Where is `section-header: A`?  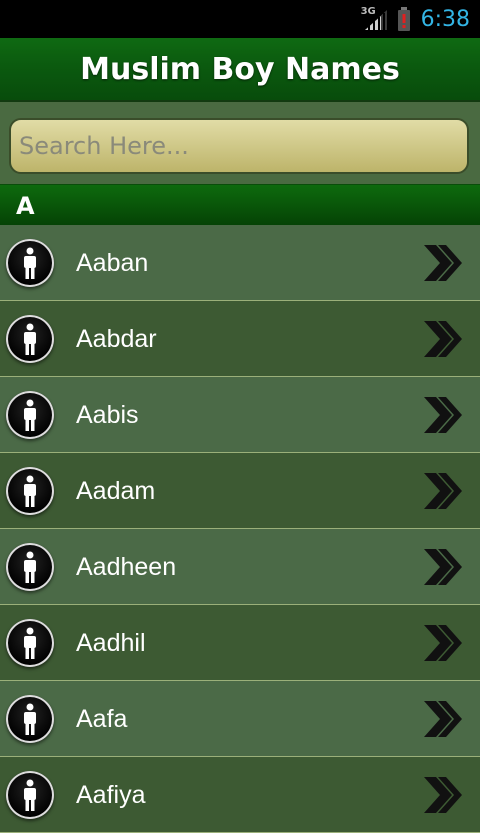
section-header: A is located at coordinates (240, 205).